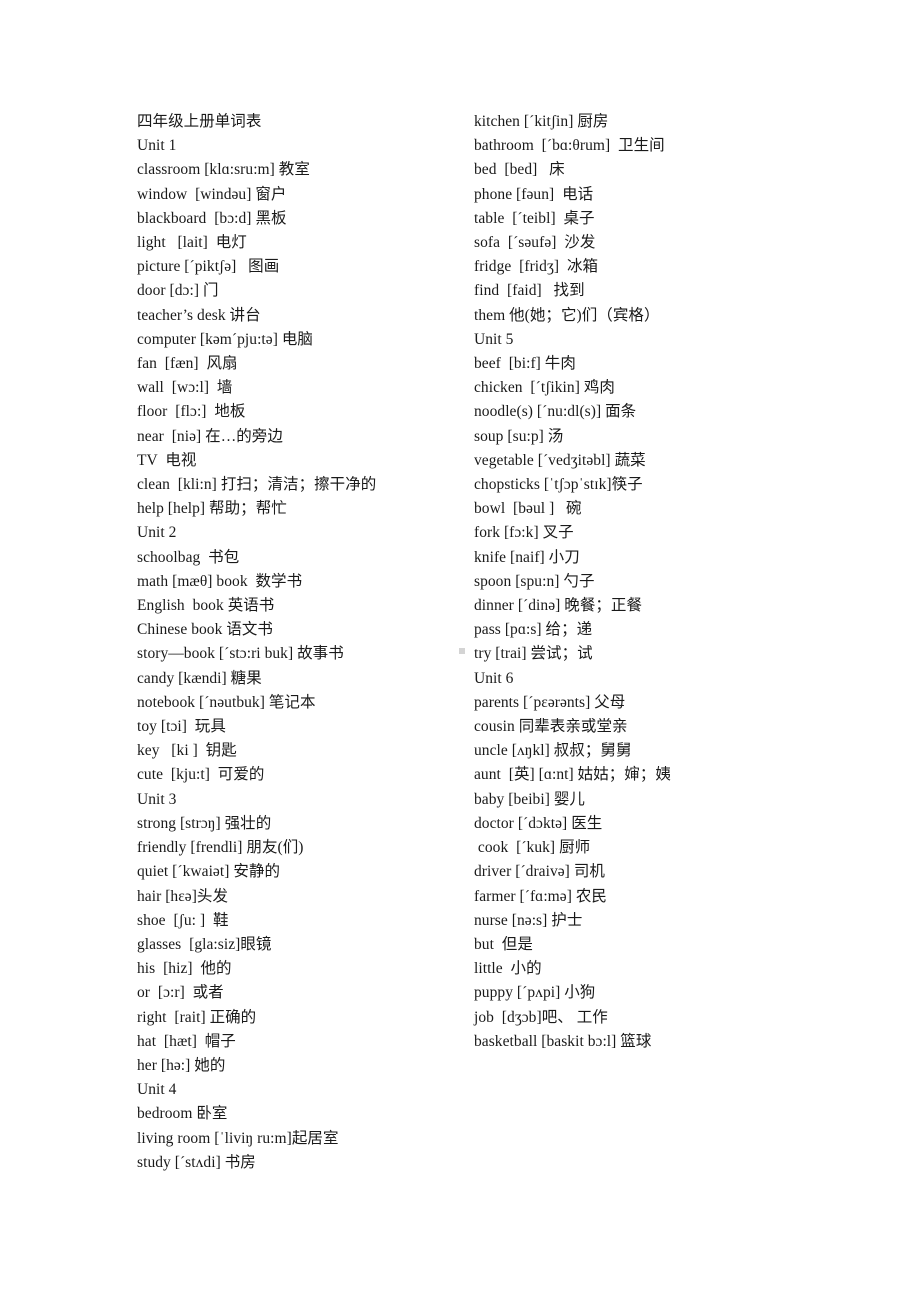 This screenshot has height=1302, width=920. Describe the element at coordinates (157, 1090) in the screenshot. I see `list-item: Unit 4` at that location.